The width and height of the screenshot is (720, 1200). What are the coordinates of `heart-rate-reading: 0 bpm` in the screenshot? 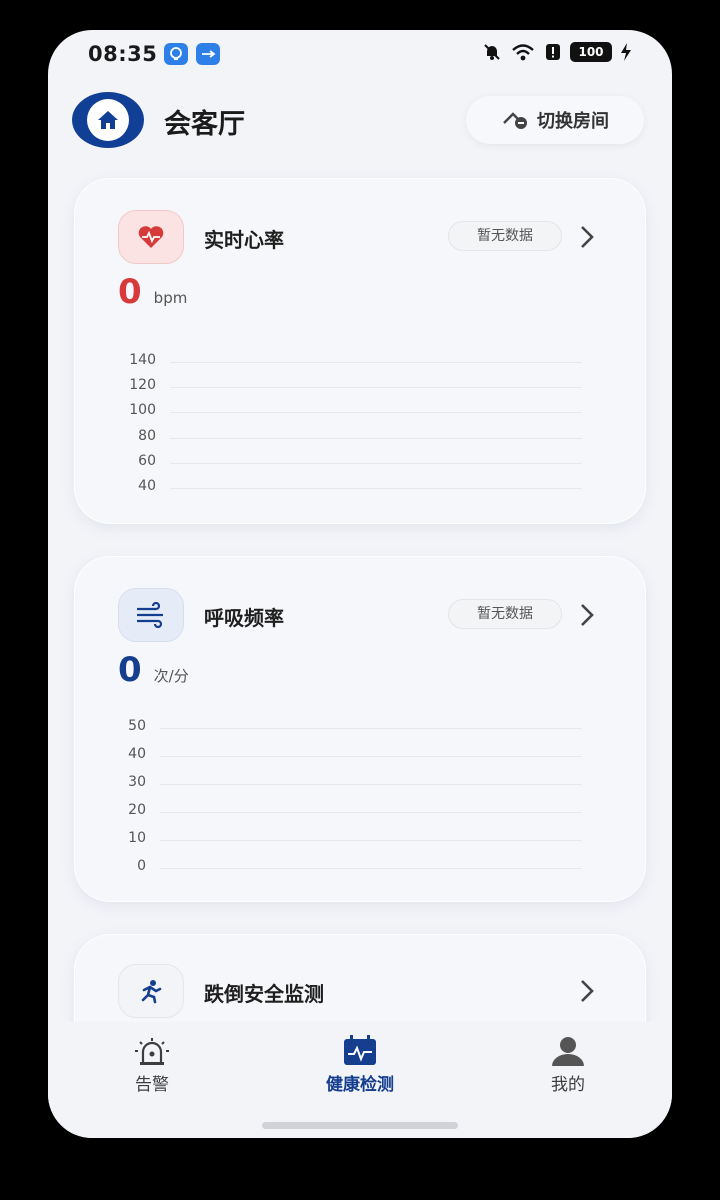 It's located at (152, 292).